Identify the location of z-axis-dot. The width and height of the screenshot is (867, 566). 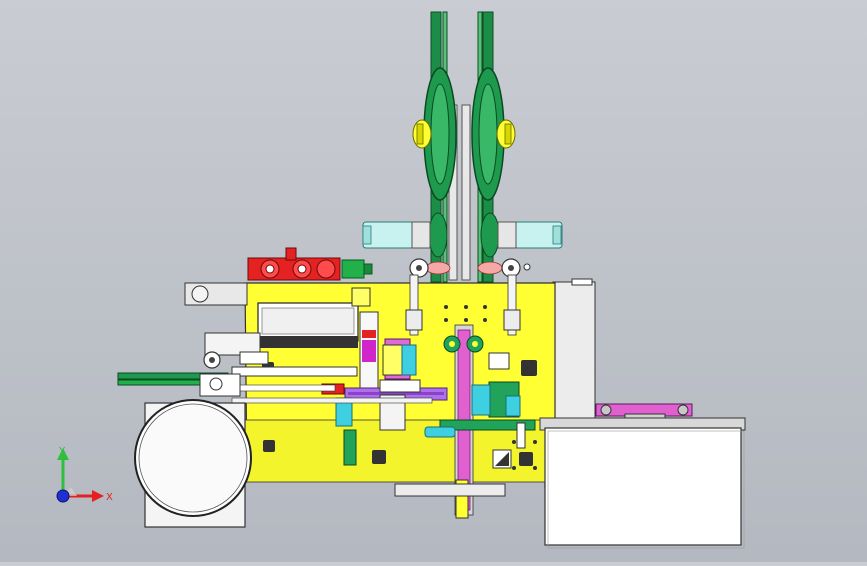
(63, 496).